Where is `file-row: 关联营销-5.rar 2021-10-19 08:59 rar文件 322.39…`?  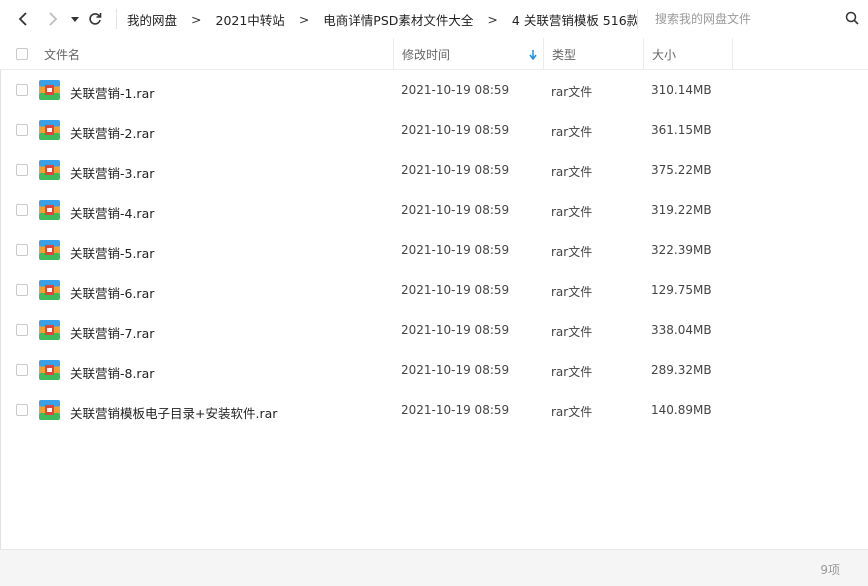
file-row: 关联营销-5.rar 2021-10-19 08:59 rar文件 322.39… is located at coordinates (434, 250).